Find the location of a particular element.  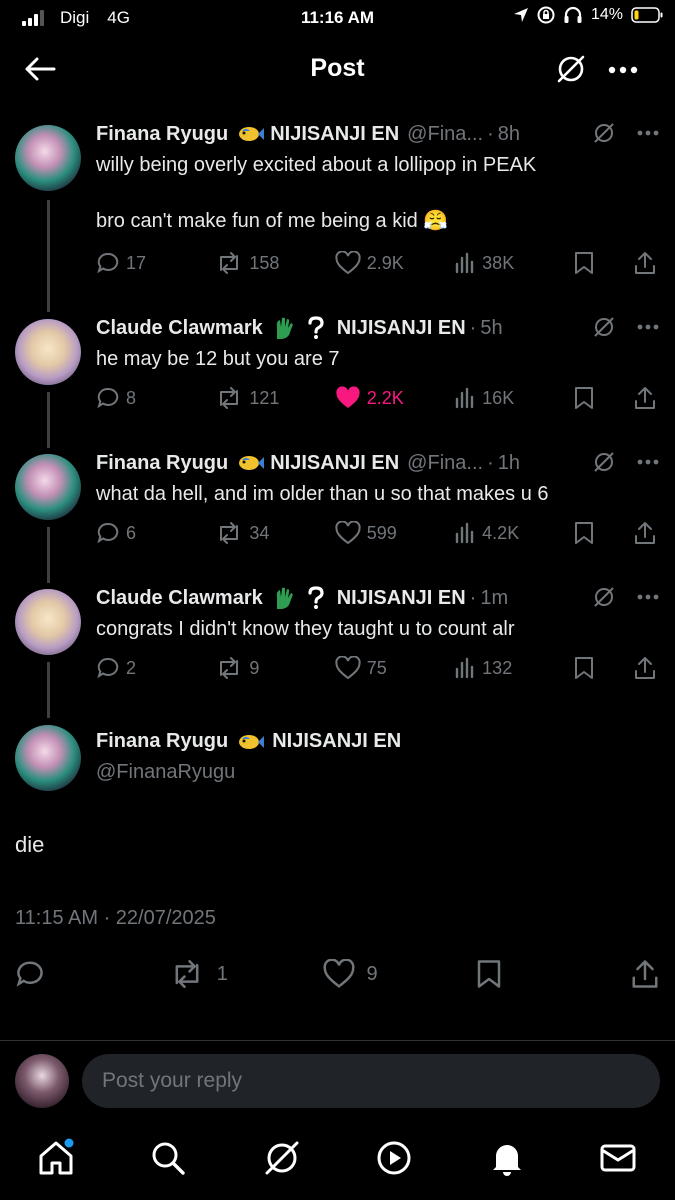

like-button: 2.9K is located at coordinates (375, 263).